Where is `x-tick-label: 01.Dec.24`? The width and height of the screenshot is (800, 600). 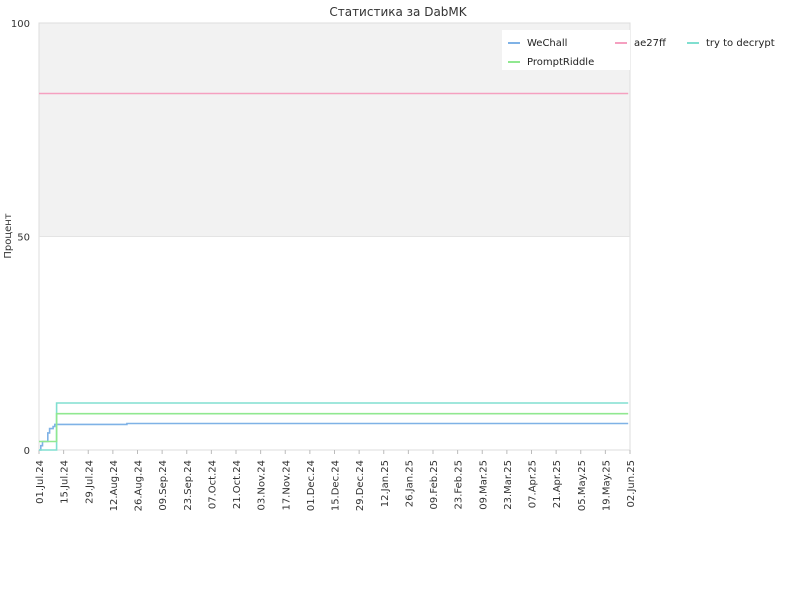
x-tick-label: 01.Dec.24 is located at coordinates (311, 485).